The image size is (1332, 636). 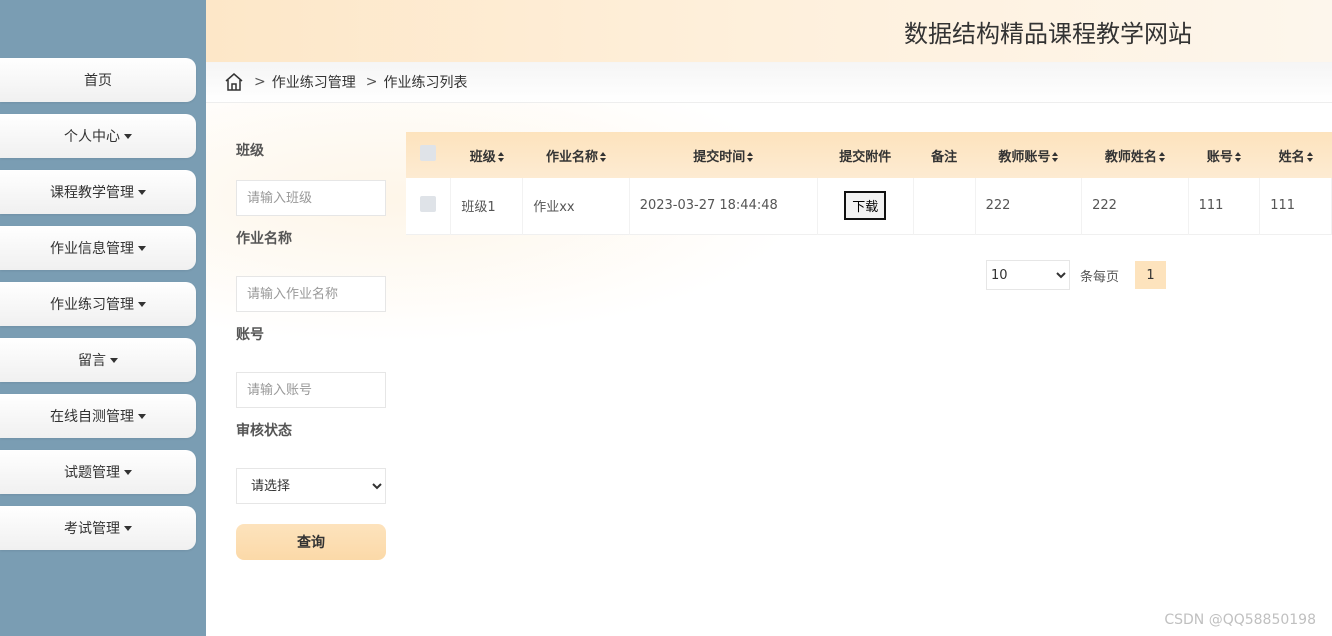 What do you see at coordinates (1028, 275) in the screenshot?
I see `page-size-select: 10` at bounding box center [1028, 275].